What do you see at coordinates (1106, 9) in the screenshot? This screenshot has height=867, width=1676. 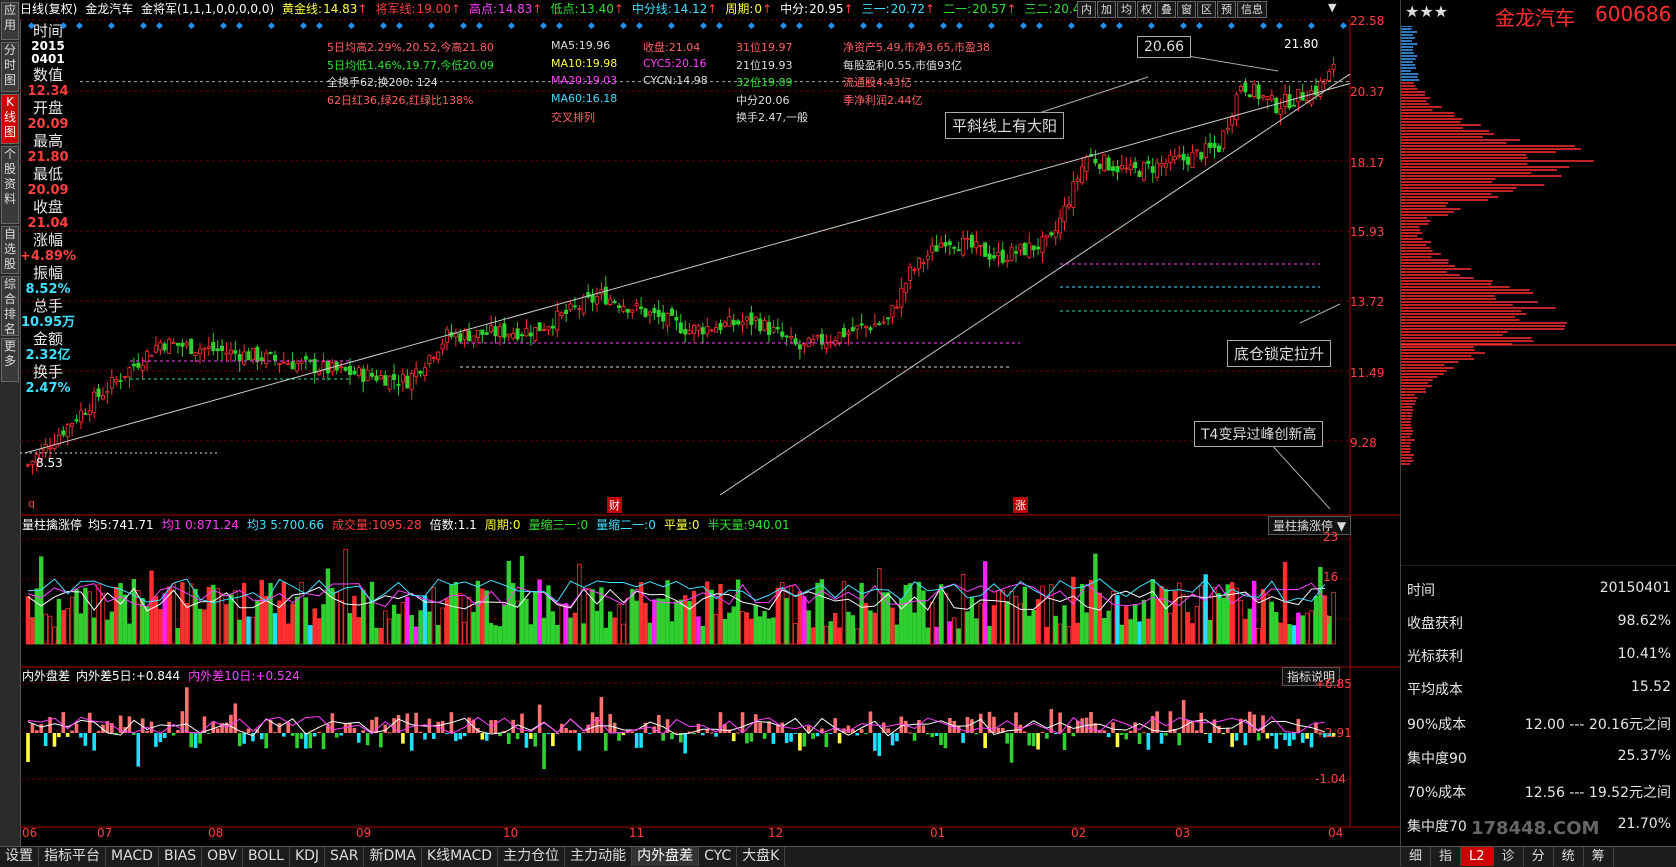 I see `toolbar-button-1: 加` at bounding box center [1106, 9].